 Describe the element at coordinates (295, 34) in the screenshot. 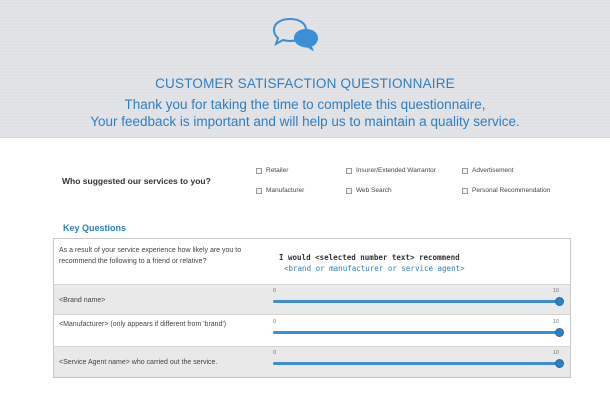

I see `speech-bubbles-icon` at that location.